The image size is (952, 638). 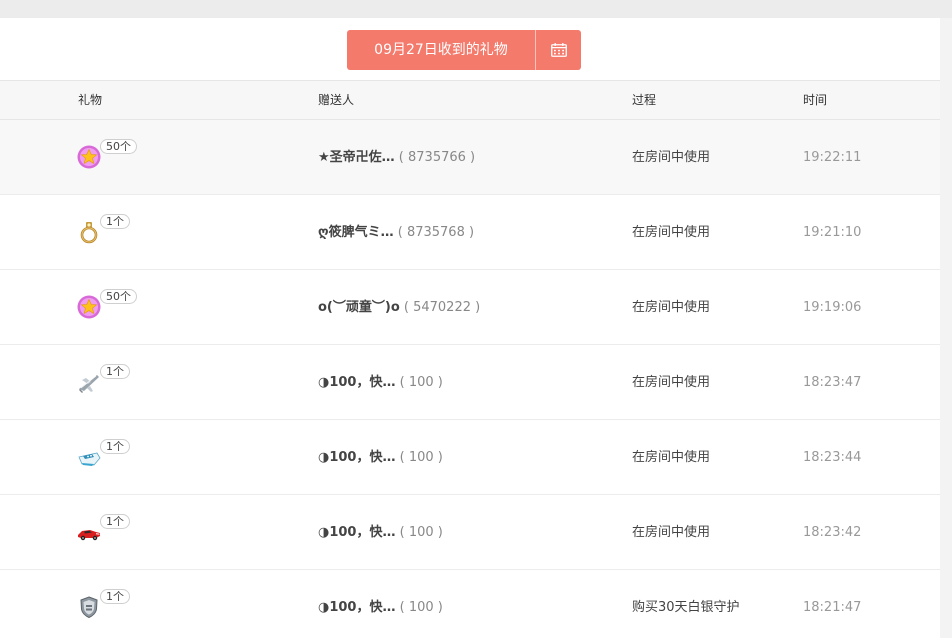 What do you see at coordinates (336, 100) in the screenshot?
I see `column-sender: 赠送人` at bounding box center [336, 100].